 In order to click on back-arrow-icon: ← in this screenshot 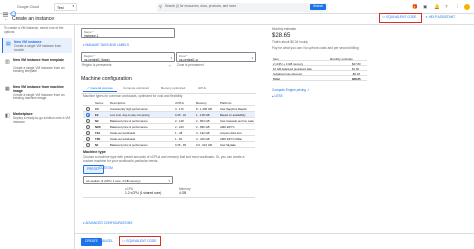, I will do `click(6, 19)`.